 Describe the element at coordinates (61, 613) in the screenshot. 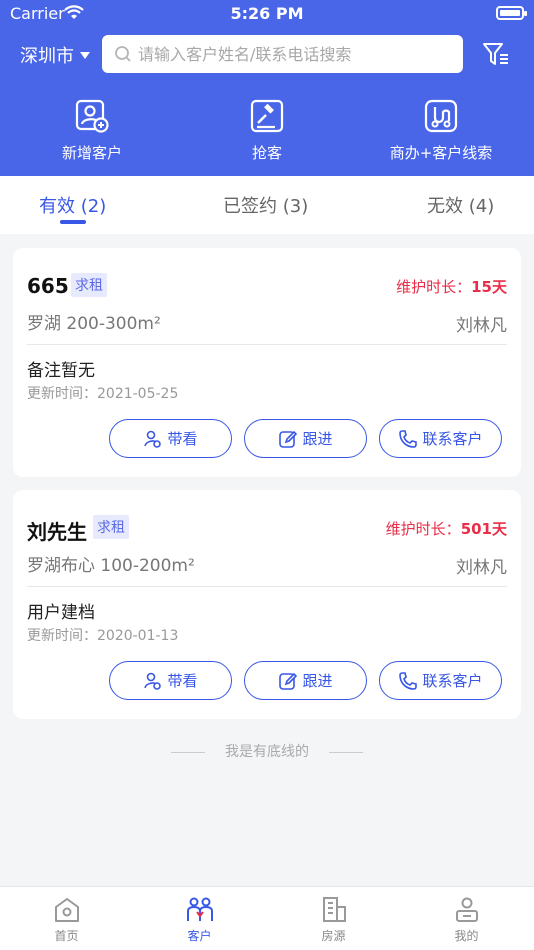

I see `remark: 用户建档` at that location.